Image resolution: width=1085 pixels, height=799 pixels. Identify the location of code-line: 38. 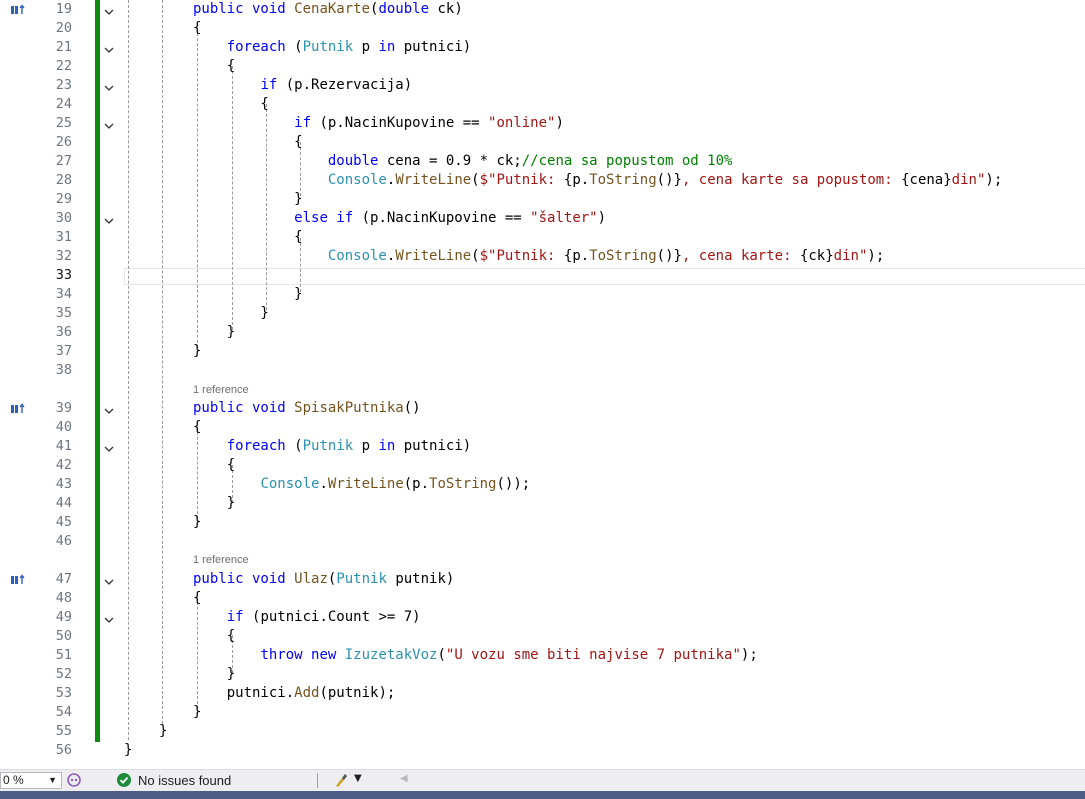
(542, 370).